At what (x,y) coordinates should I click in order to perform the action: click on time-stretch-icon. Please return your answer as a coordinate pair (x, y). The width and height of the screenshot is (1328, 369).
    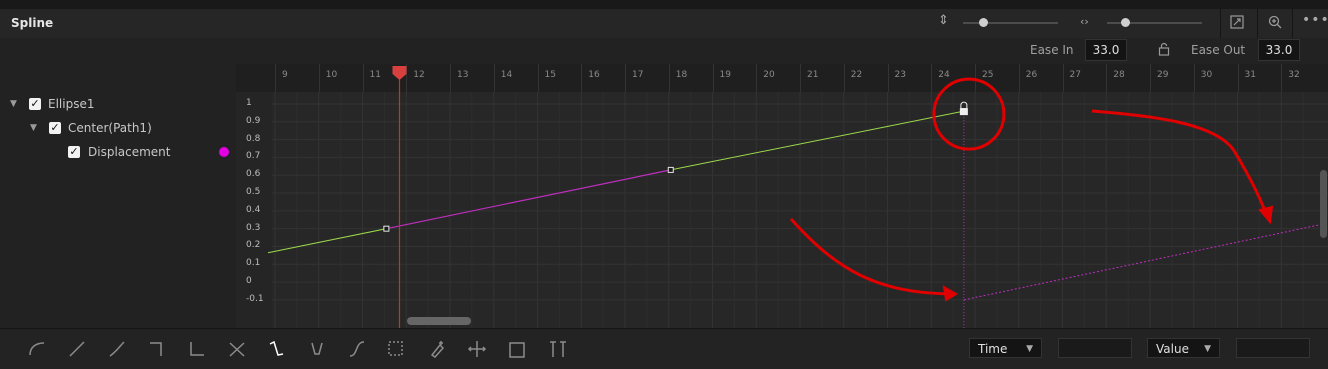
    Looking at the image, I should click on (477, 349).